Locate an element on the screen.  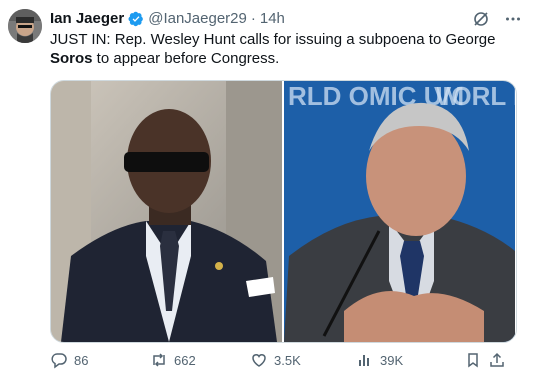
bookmark-icon is located at coordinates (473, 360).